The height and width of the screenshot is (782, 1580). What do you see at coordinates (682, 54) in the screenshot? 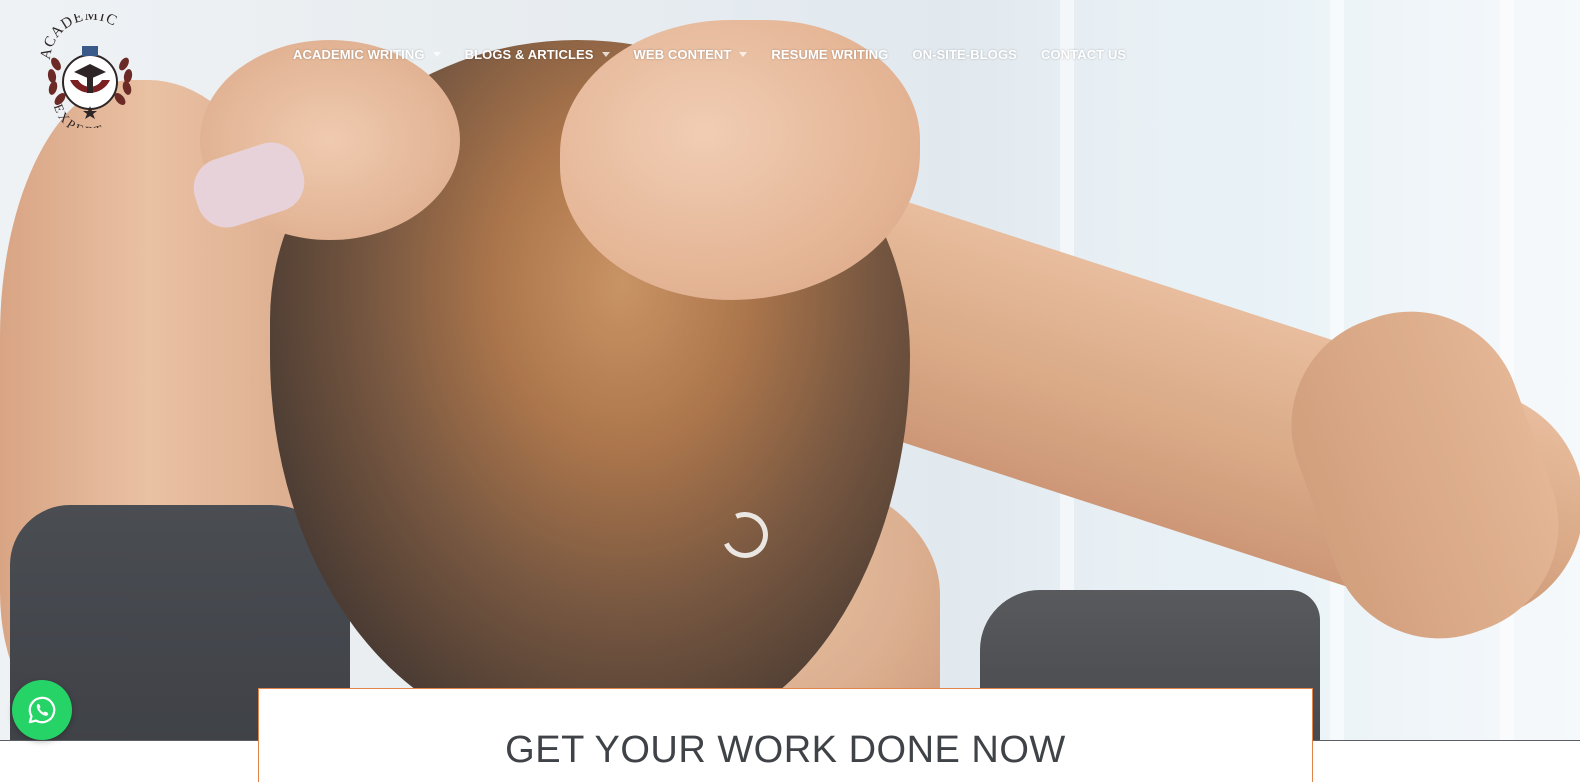
I see `nav-item-label: WEB CONTENT` at bounding box center [682, 54].